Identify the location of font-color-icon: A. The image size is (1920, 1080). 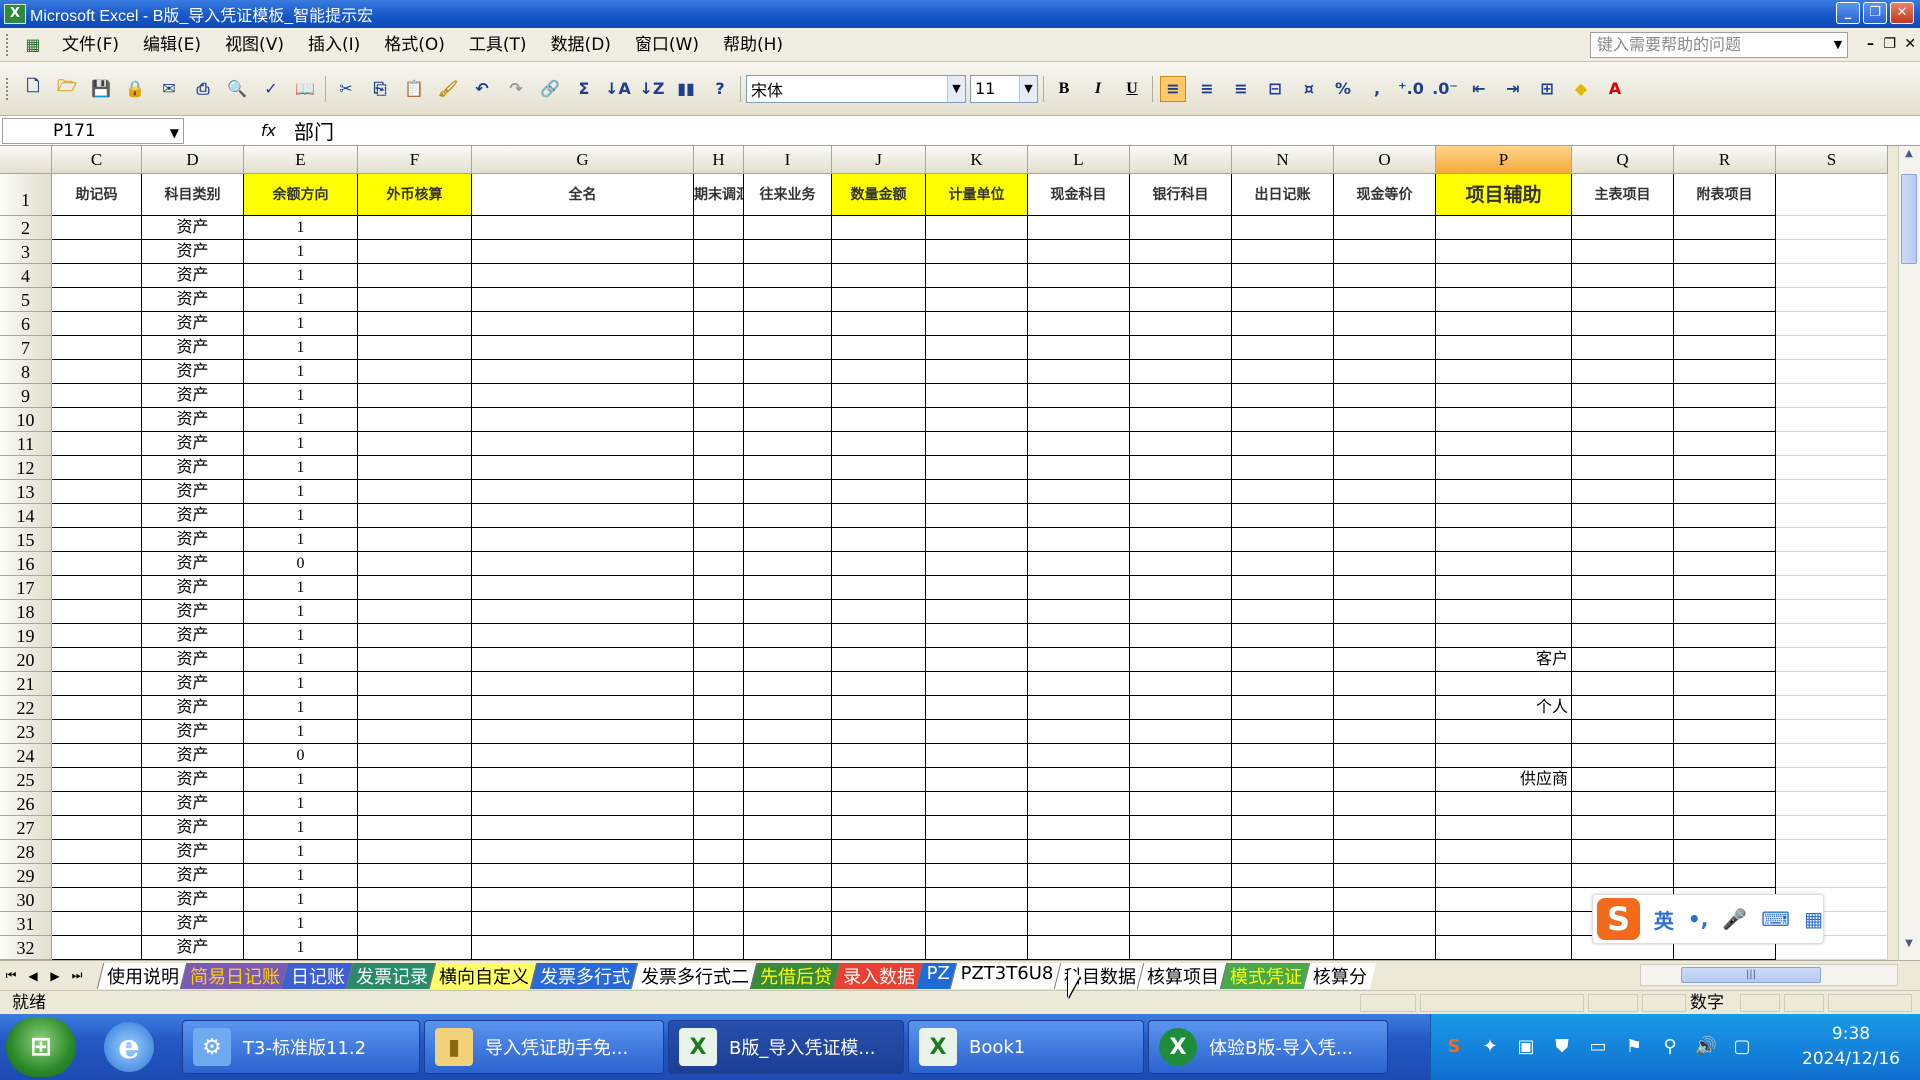
(1615, 89).